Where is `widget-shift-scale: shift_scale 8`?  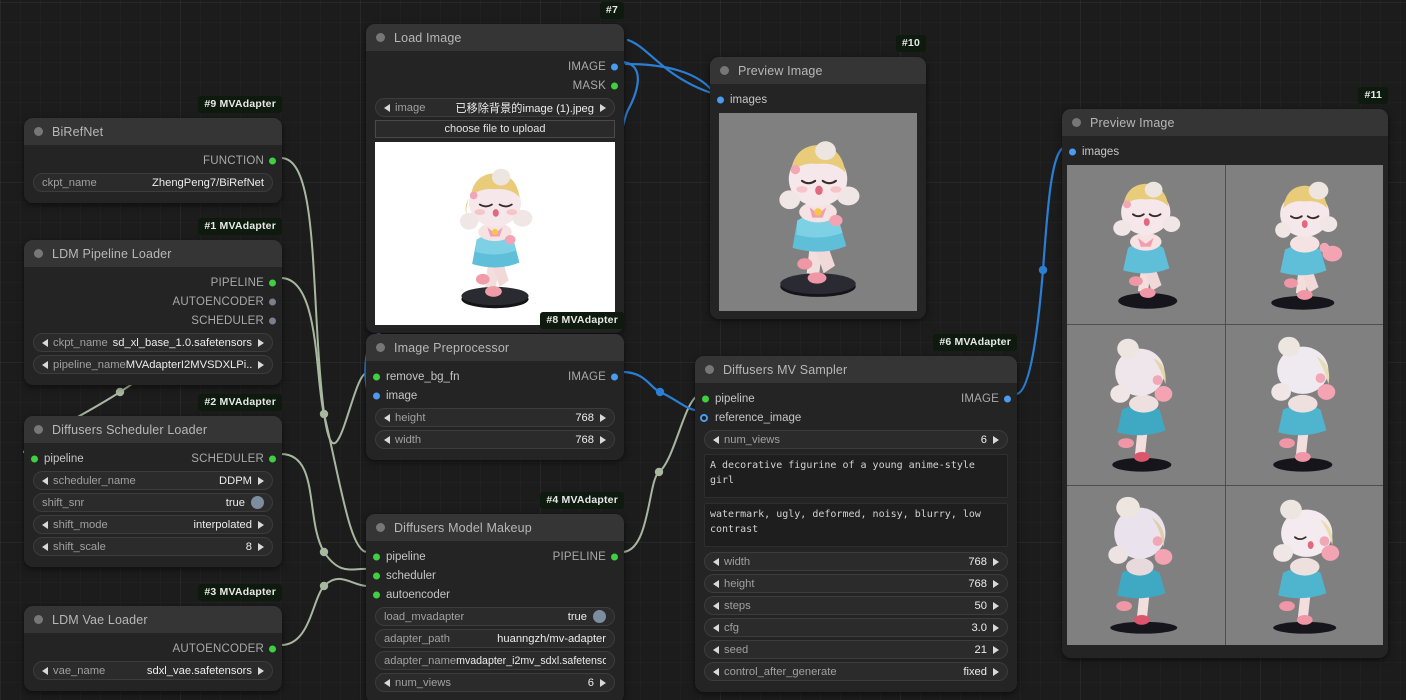
widget-shift-scale: shift_scale 8 is located at coordinates (153, 546).